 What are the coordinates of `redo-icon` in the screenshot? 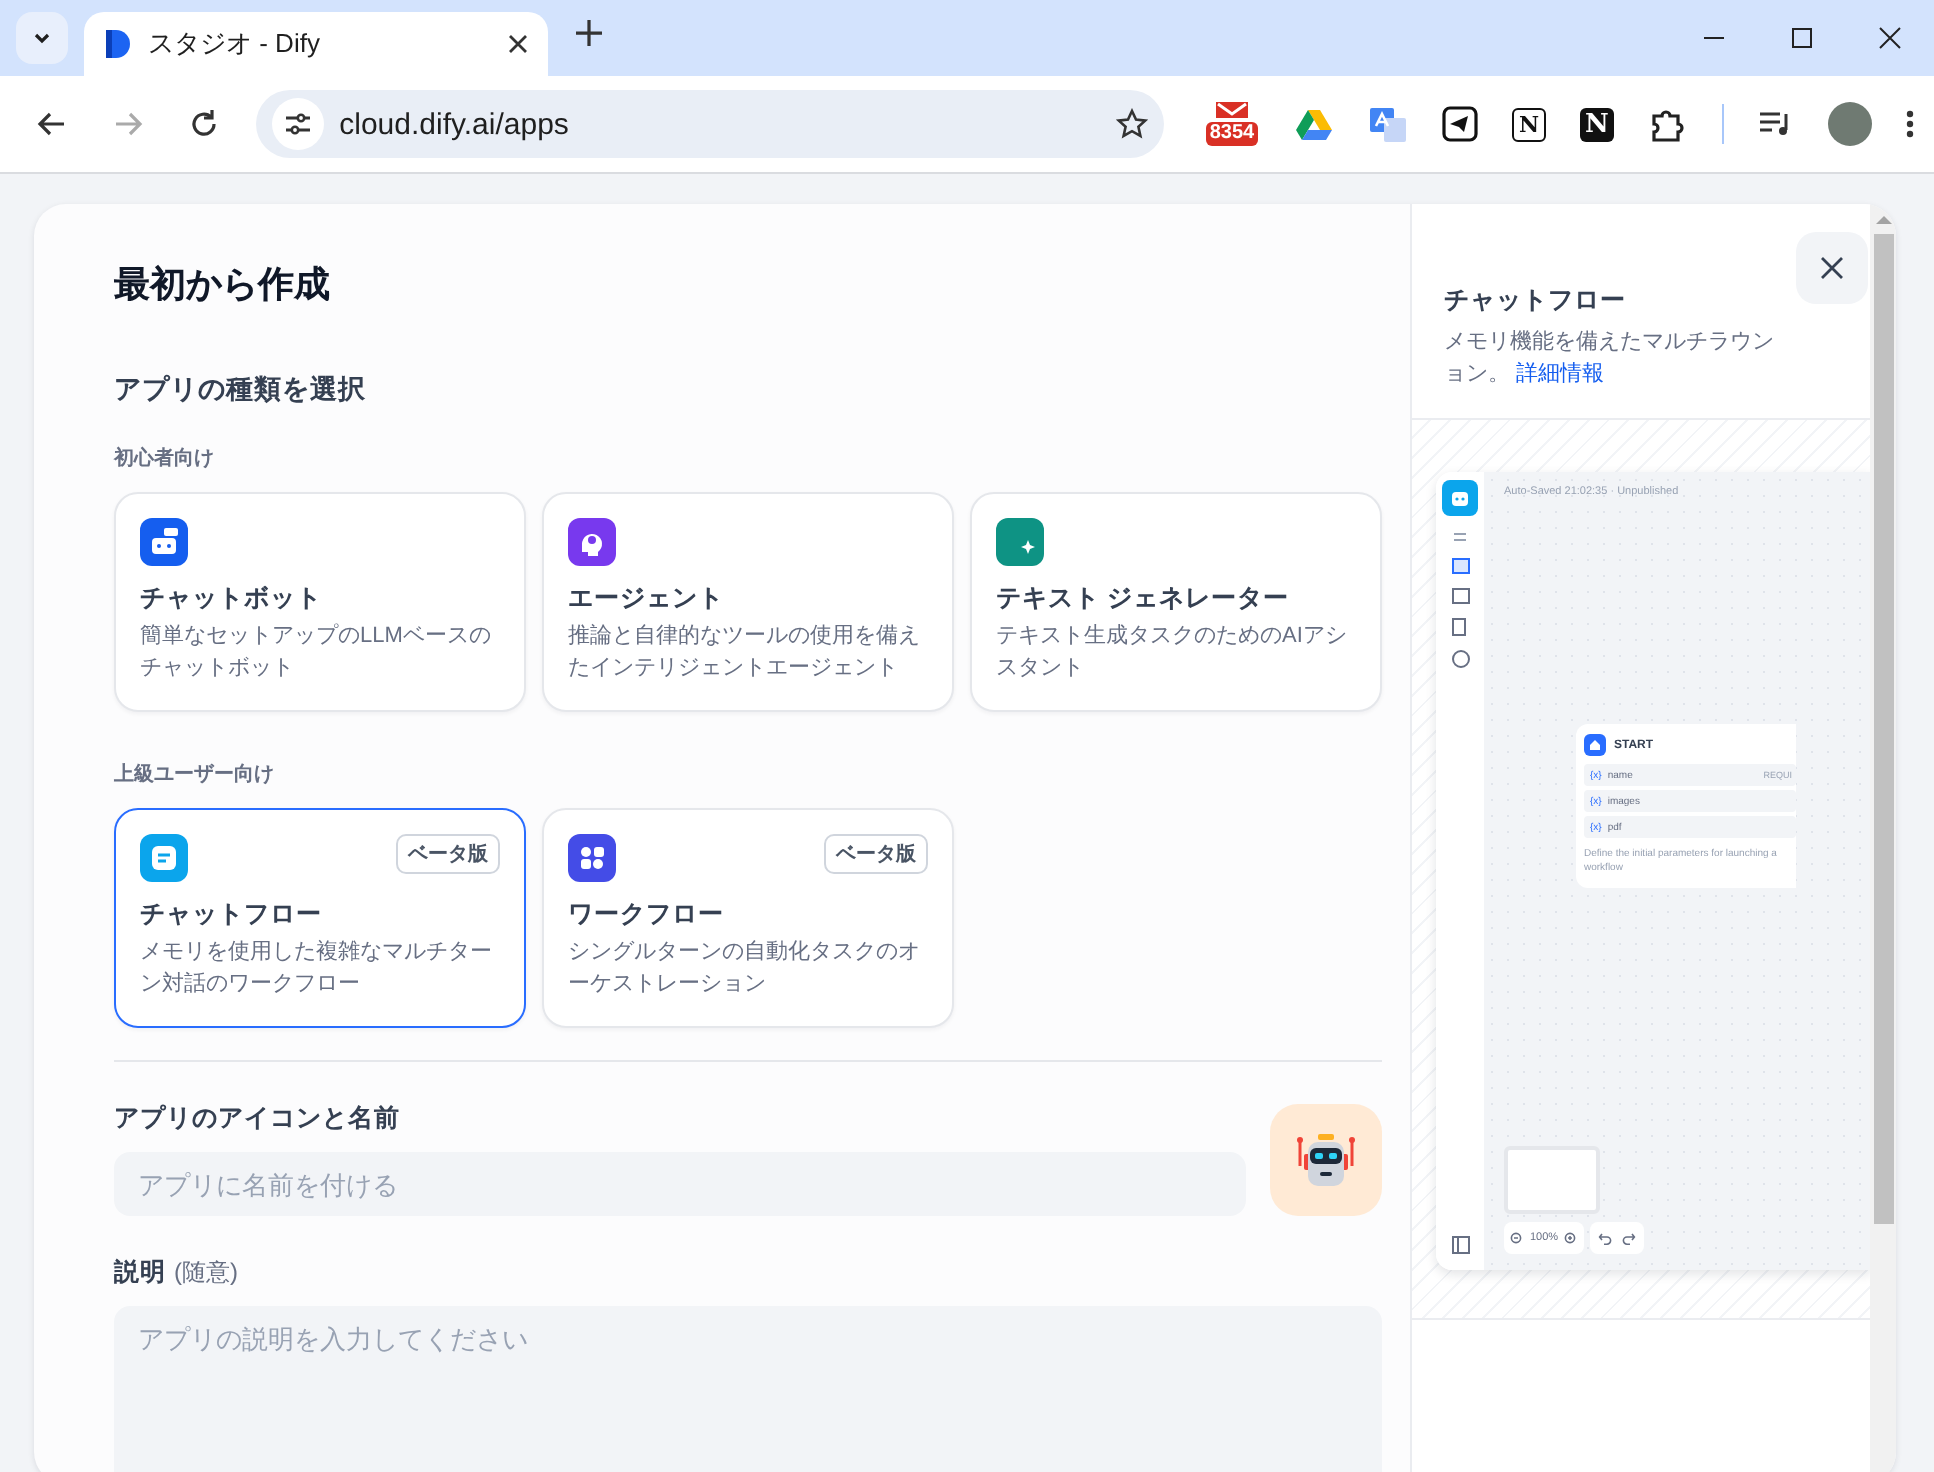 It's located at (1629, 1238).